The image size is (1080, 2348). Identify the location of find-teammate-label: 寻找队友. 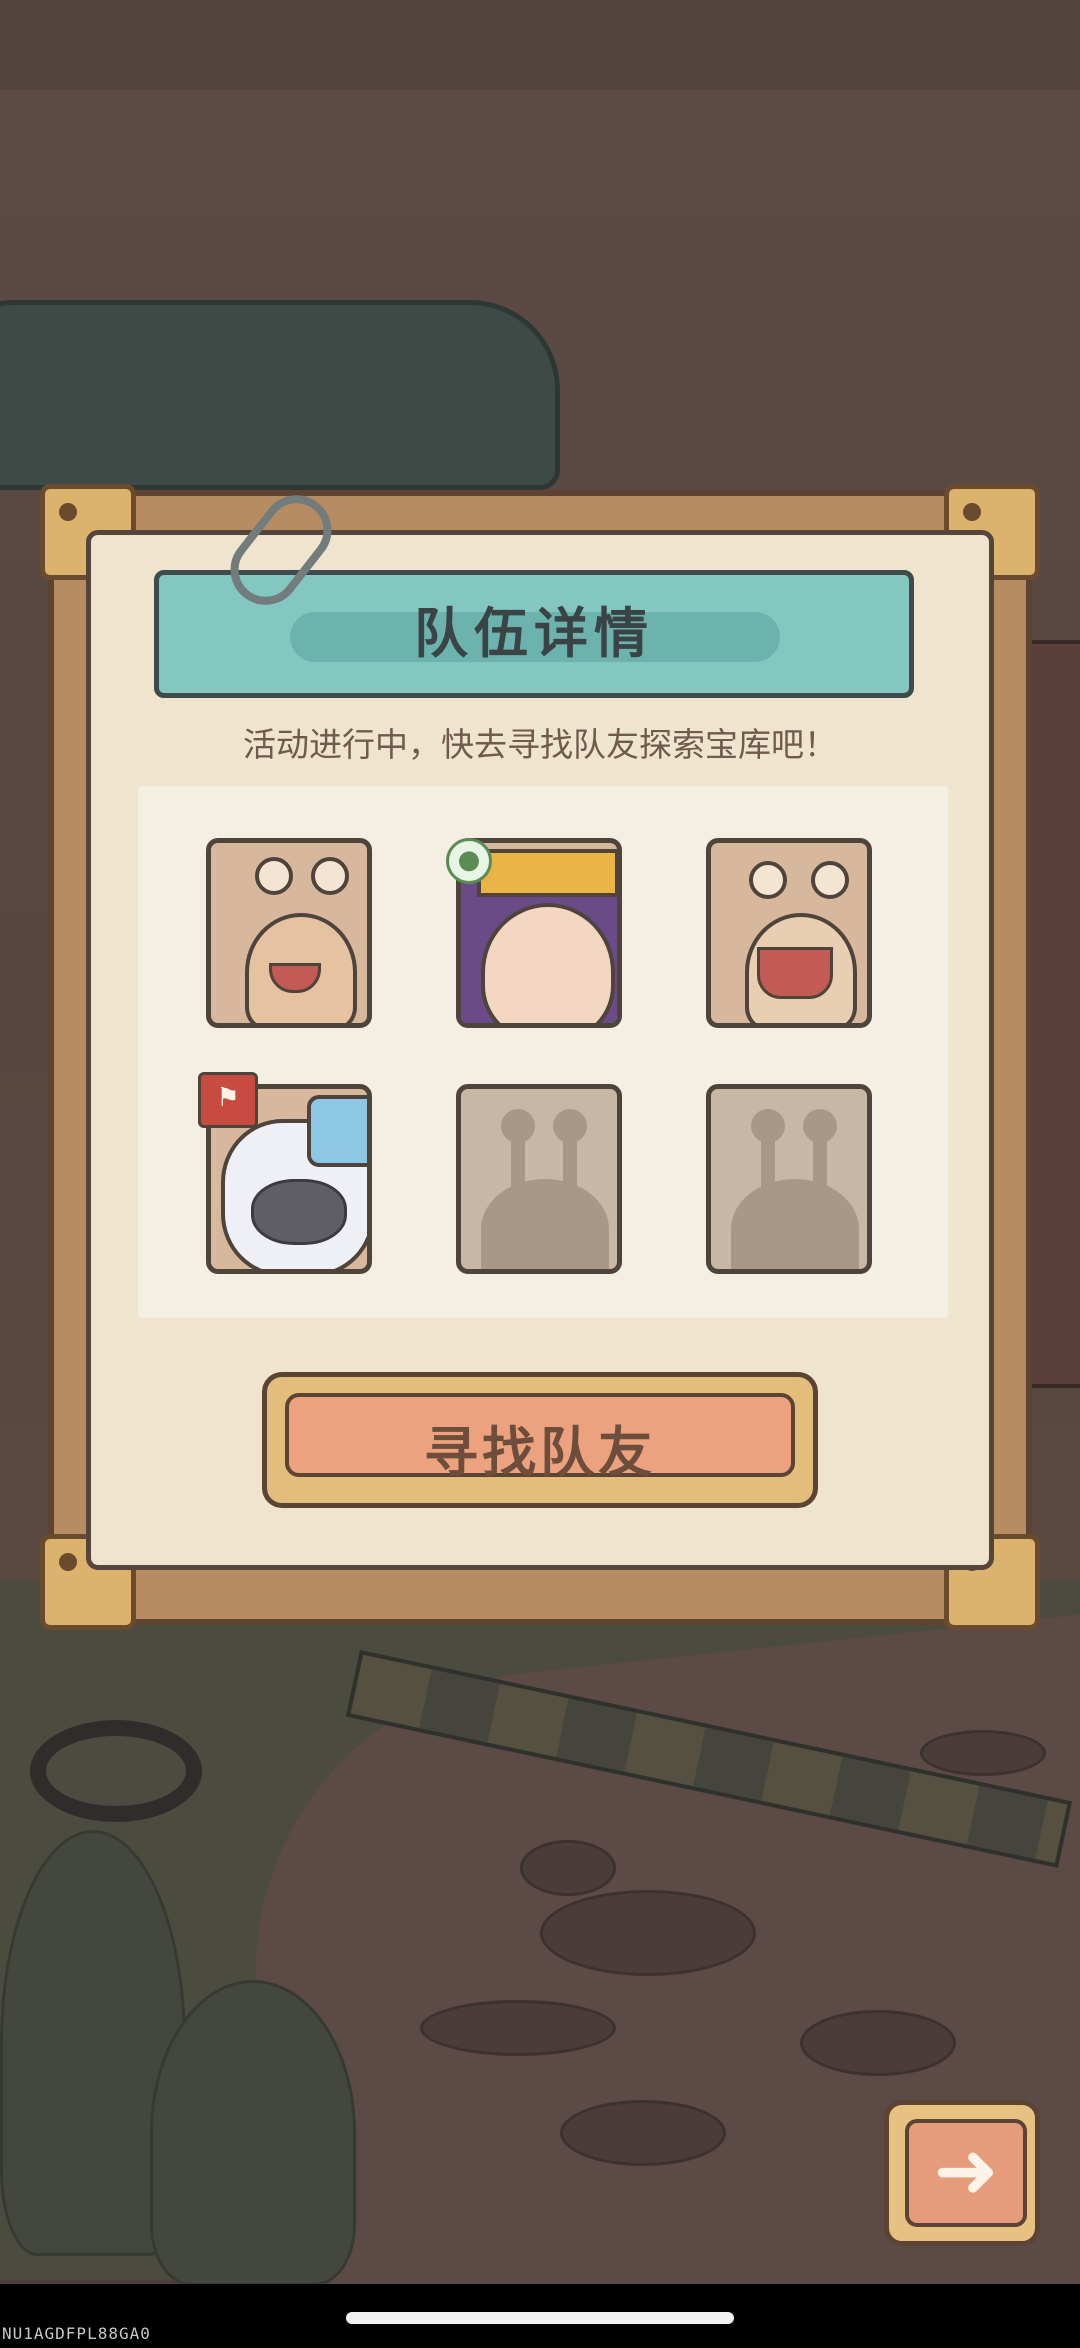
(540, 1452).